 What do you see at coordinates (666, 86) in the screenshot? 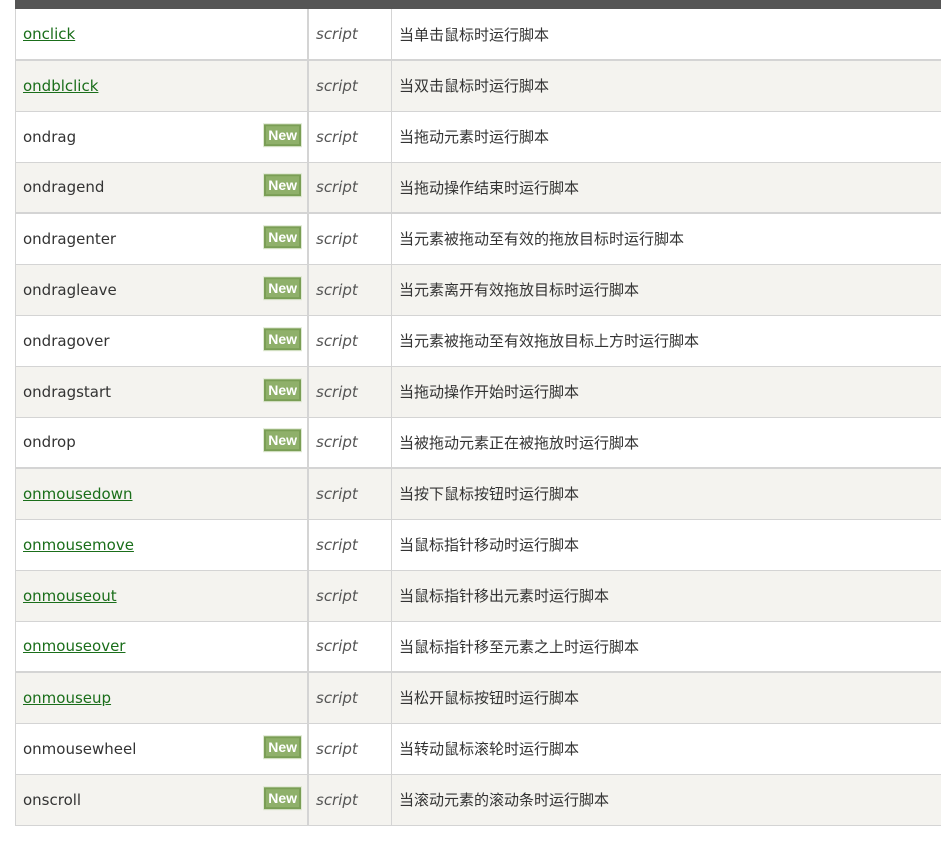
I see `description-cell: 当双击鼠标时运行脚本` at bounding box center [666, 86].